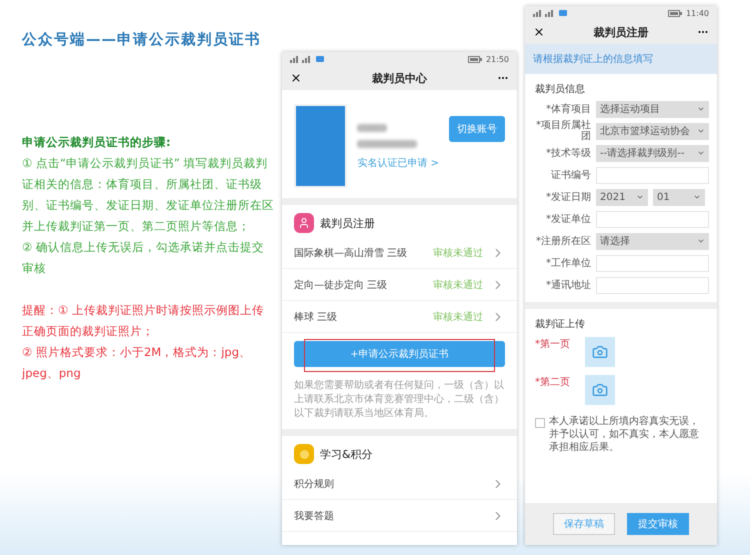  Describe the element at coordinates (399, 354) in the screenshot. I see `apply-button: +申请公示裁判员证书` at that location.